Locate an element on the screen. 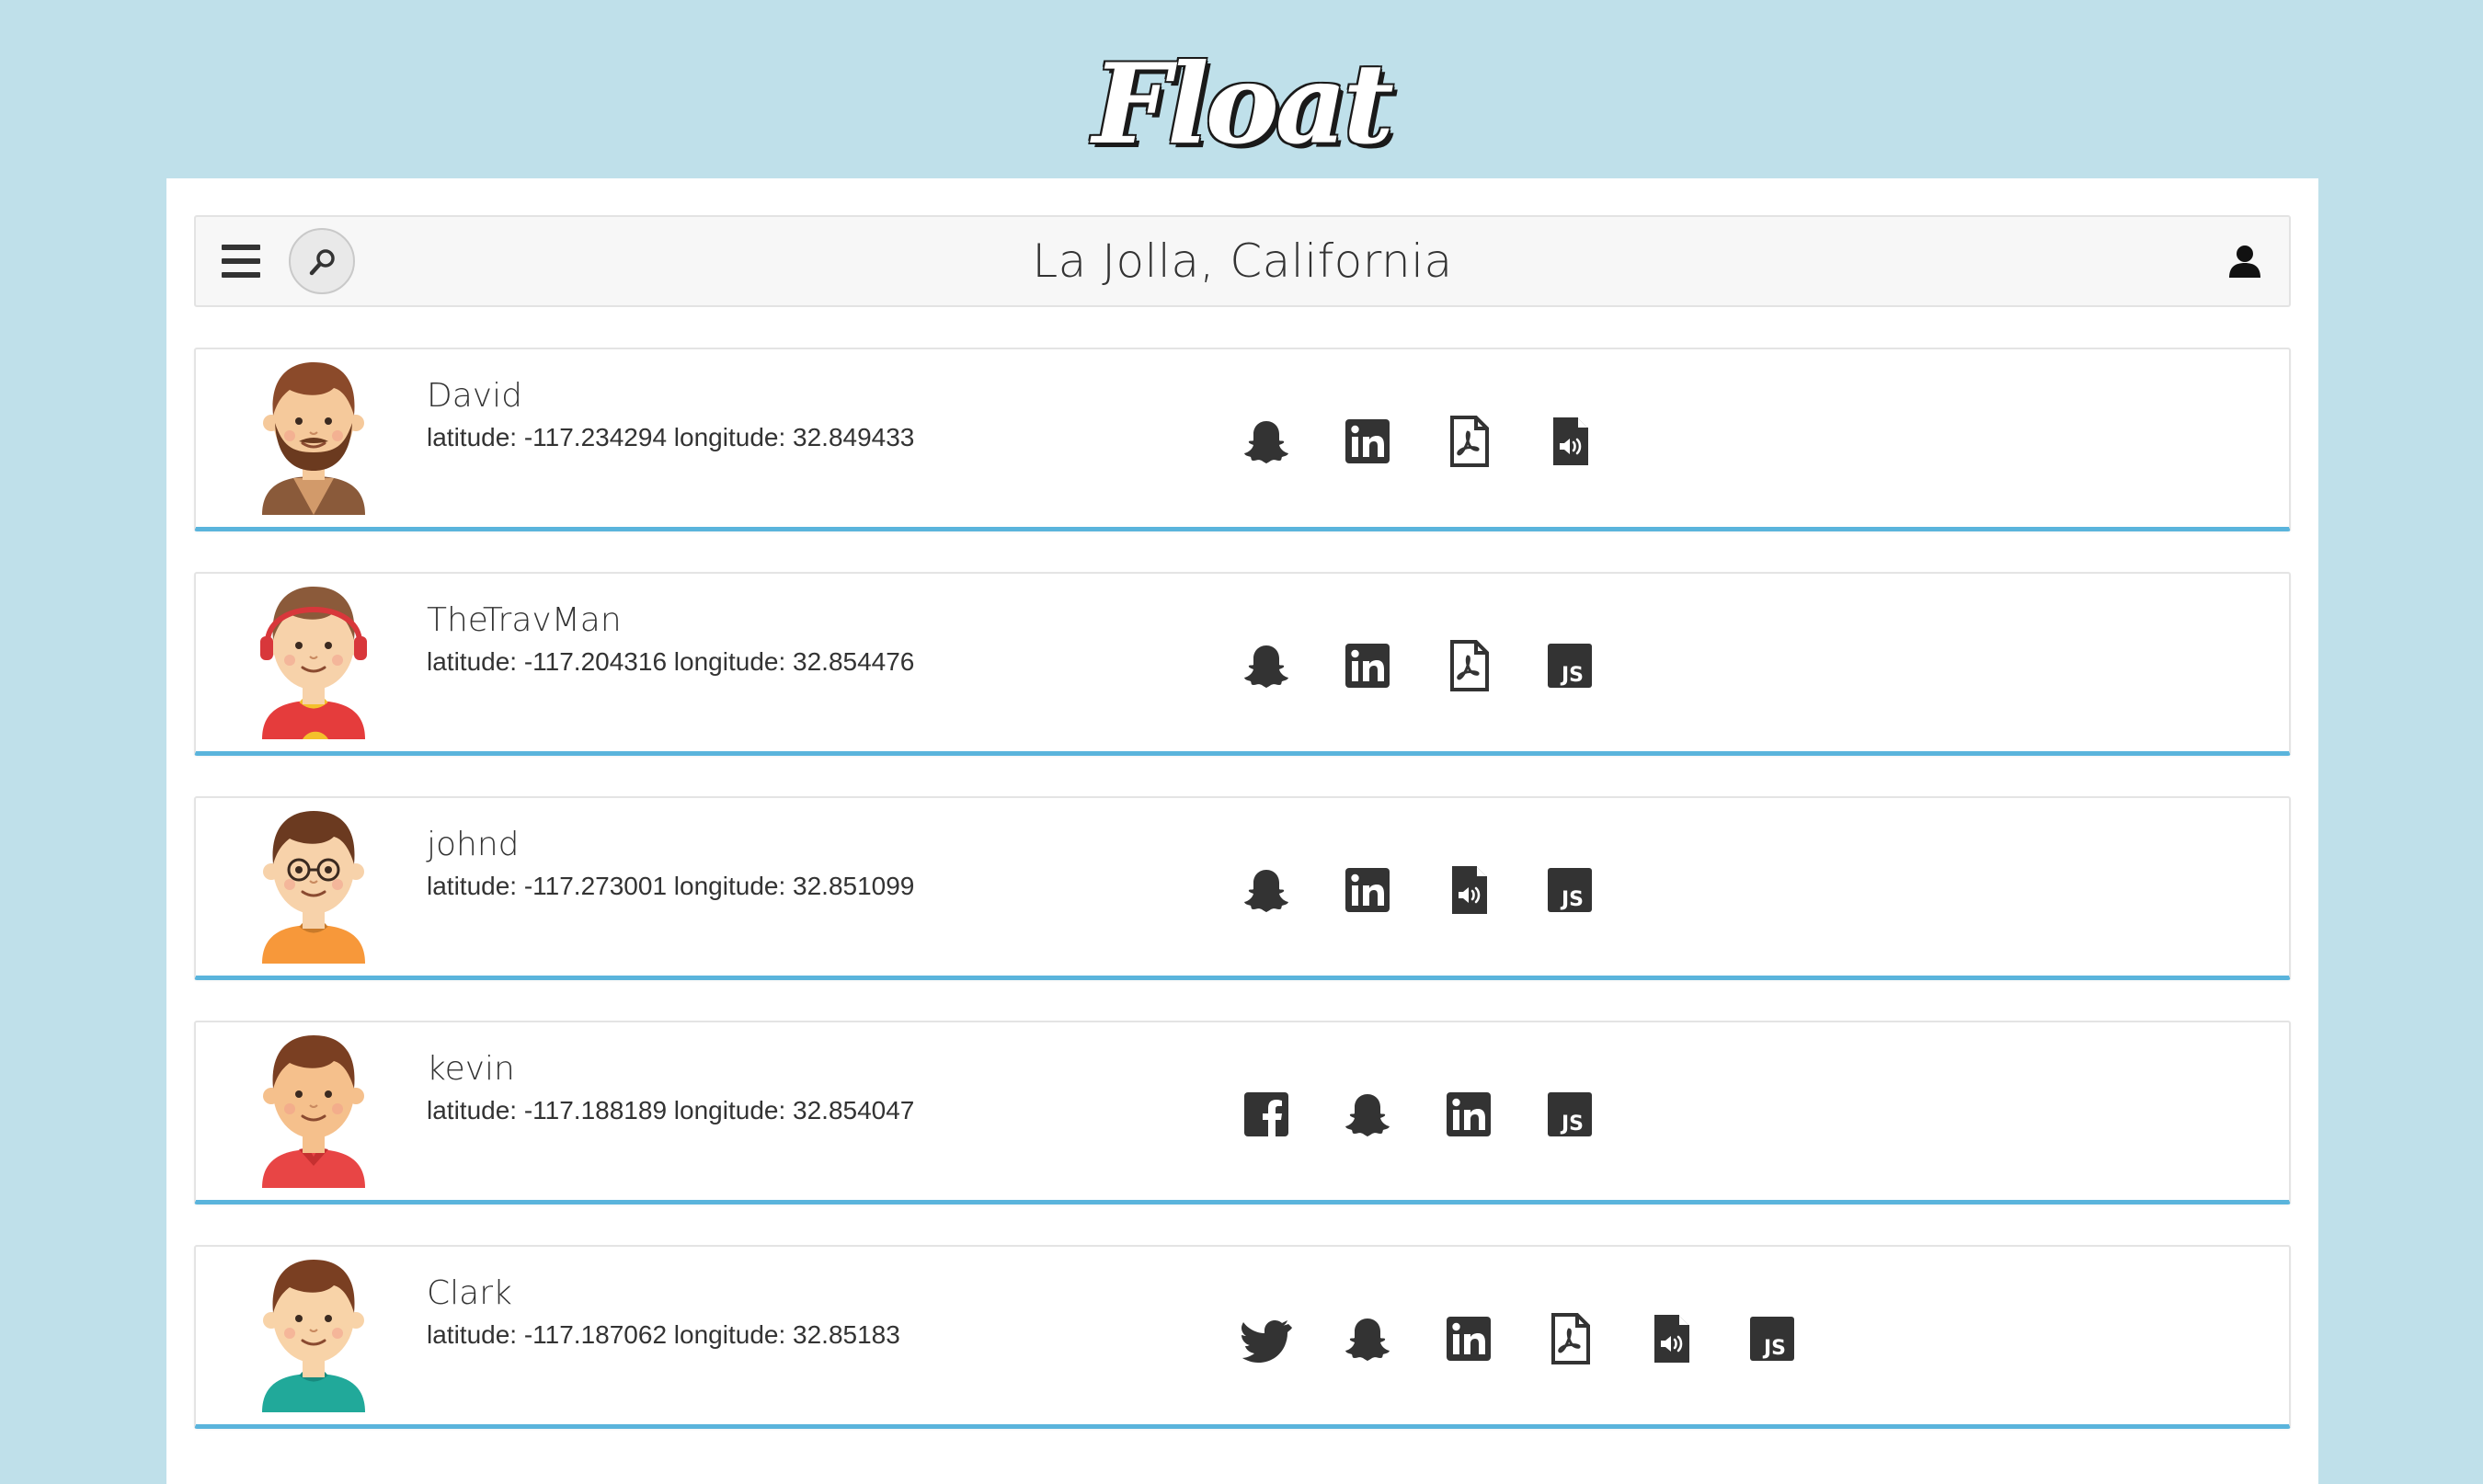 This screenshot has height=1484, width=2483. location-title: La Jolla, California is located at coordinates (1242, 261).